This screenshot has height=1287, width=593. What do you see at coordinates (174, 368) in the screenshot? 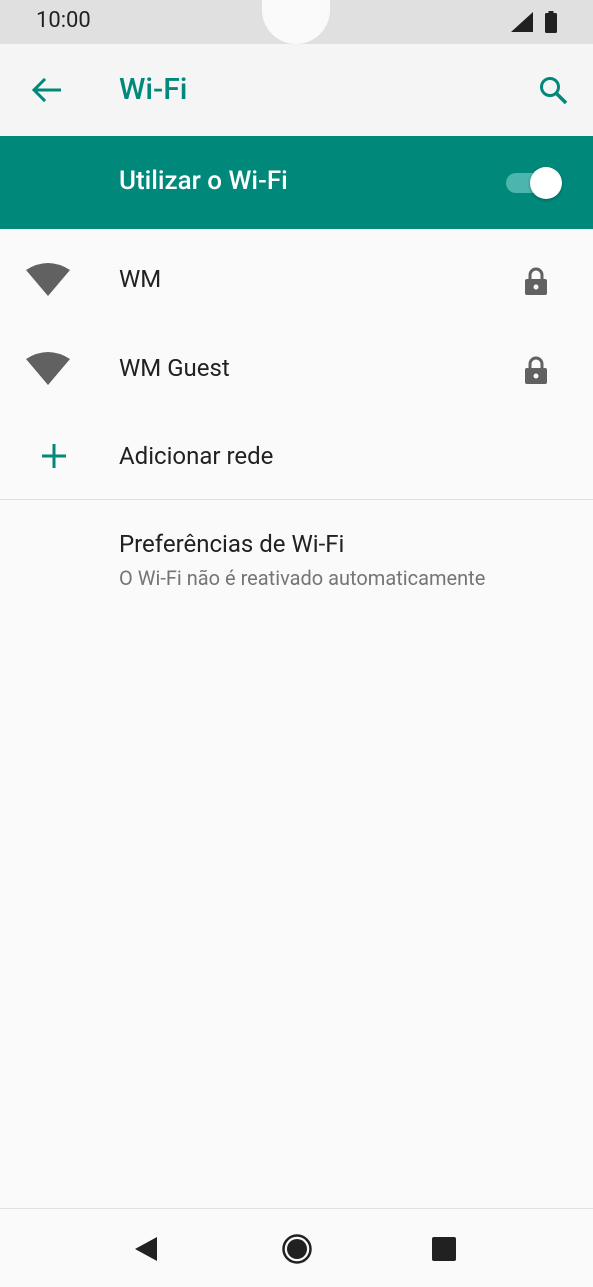
I see `network-name: WM Guest` at bounding box center [174, 368].